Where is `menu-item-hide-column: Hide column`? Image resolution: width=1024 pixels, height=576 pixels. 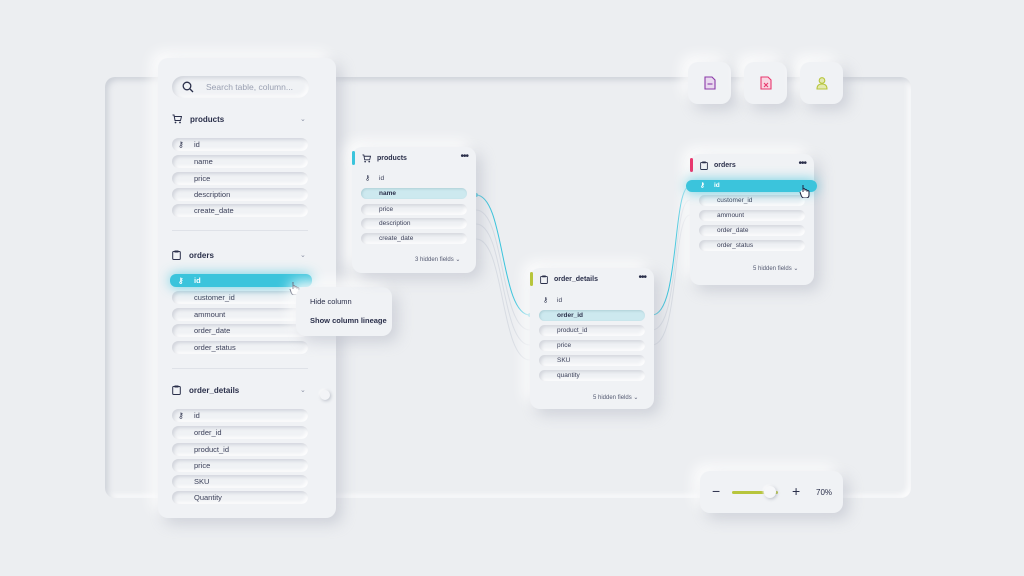
menu-item-hide-column: Hide column is located at coordinates (331, 301).